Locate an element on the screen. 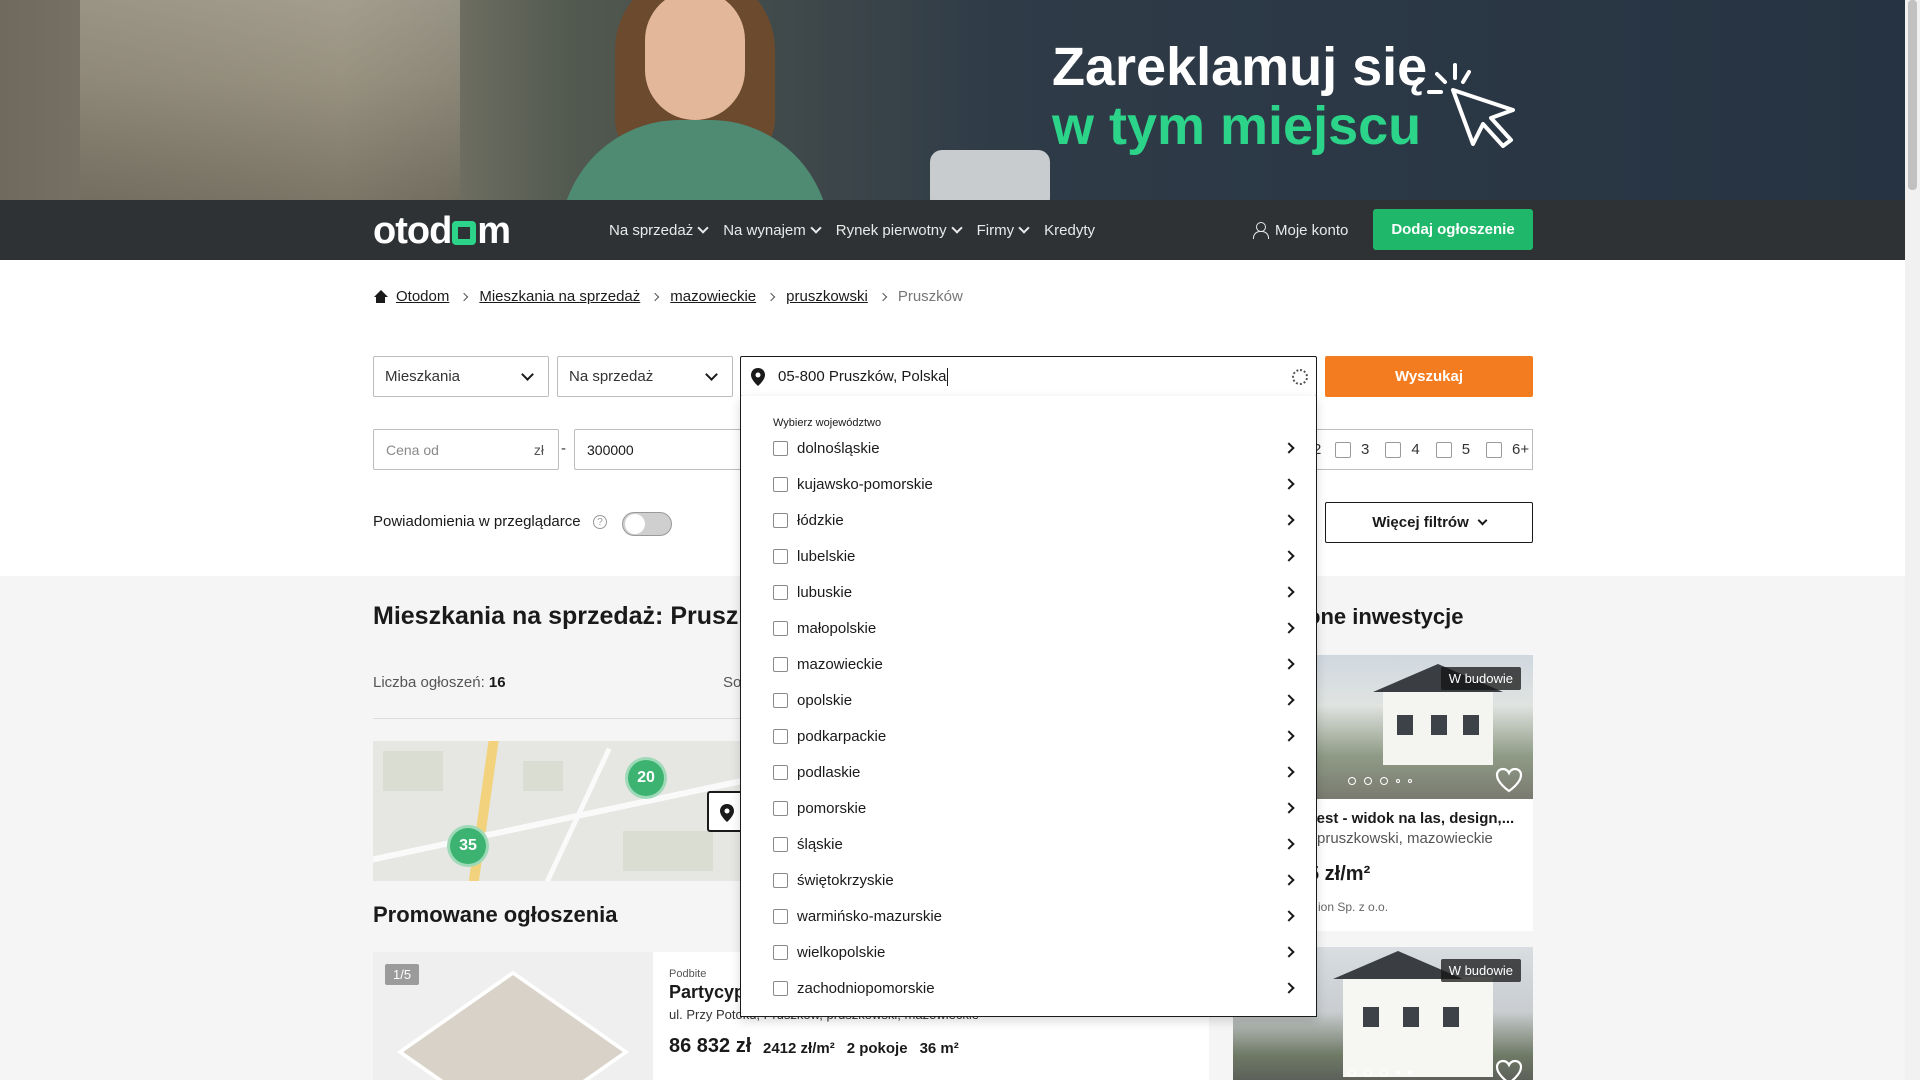  rooms-option-4: 4 is located at coordinates (1402, 449).